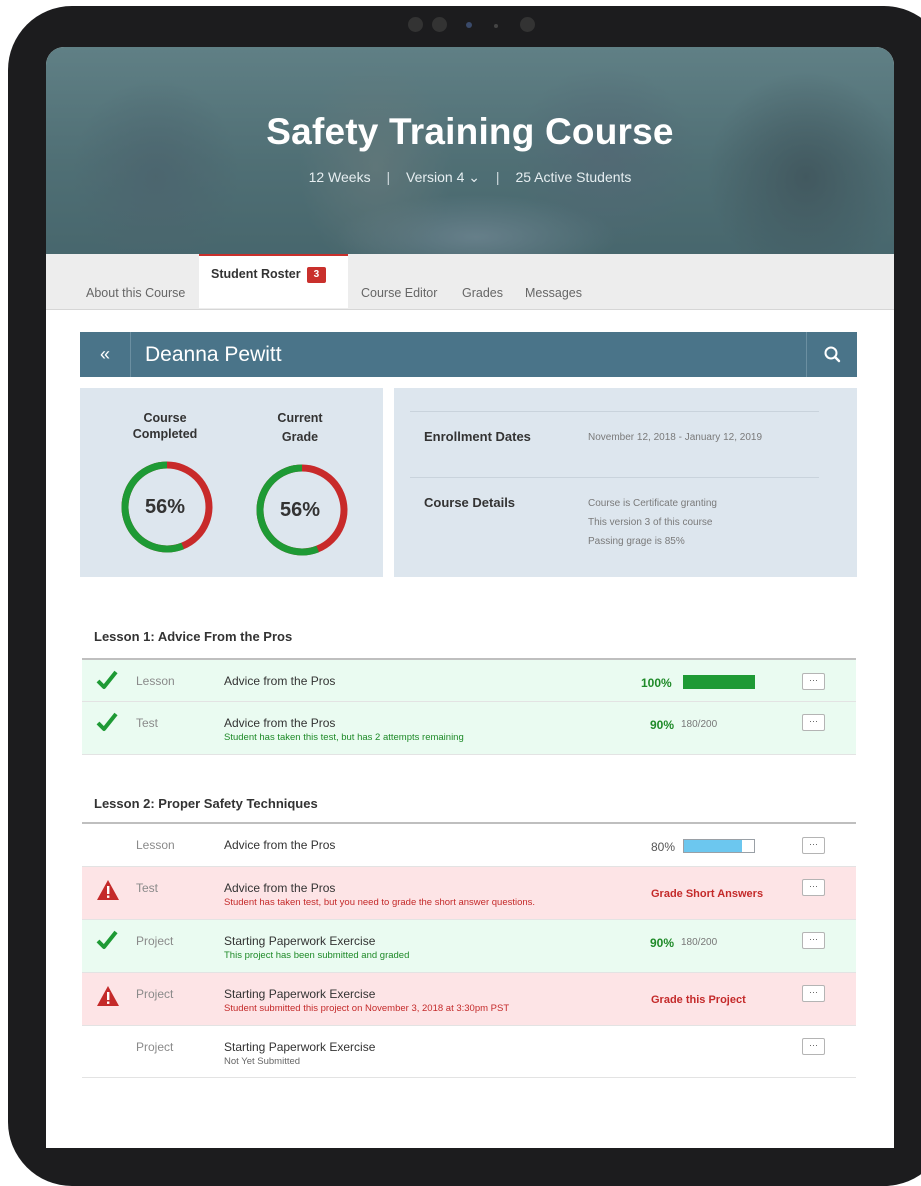  I want to click on back-button: «, so click(105, 354).